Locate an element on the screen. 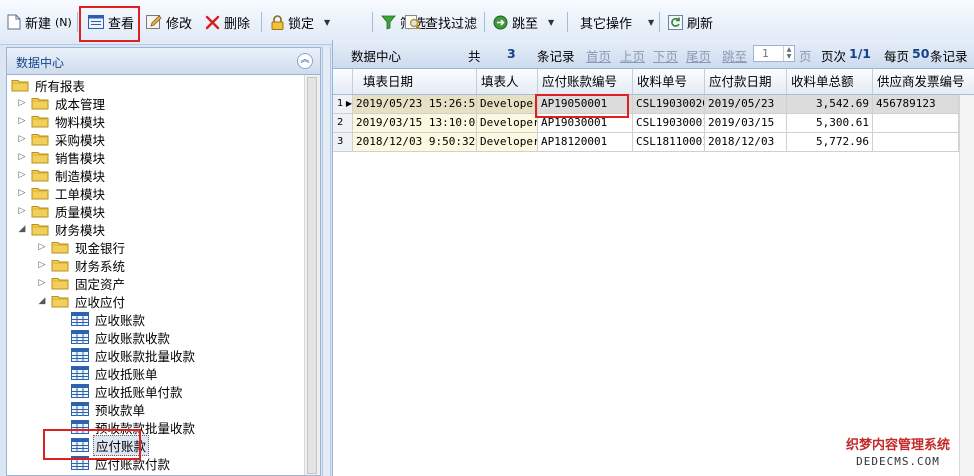 The height and width of the screenshot is (476, 974). tree-node: ▷ 采购模块 is located at coordinates (62, 139).